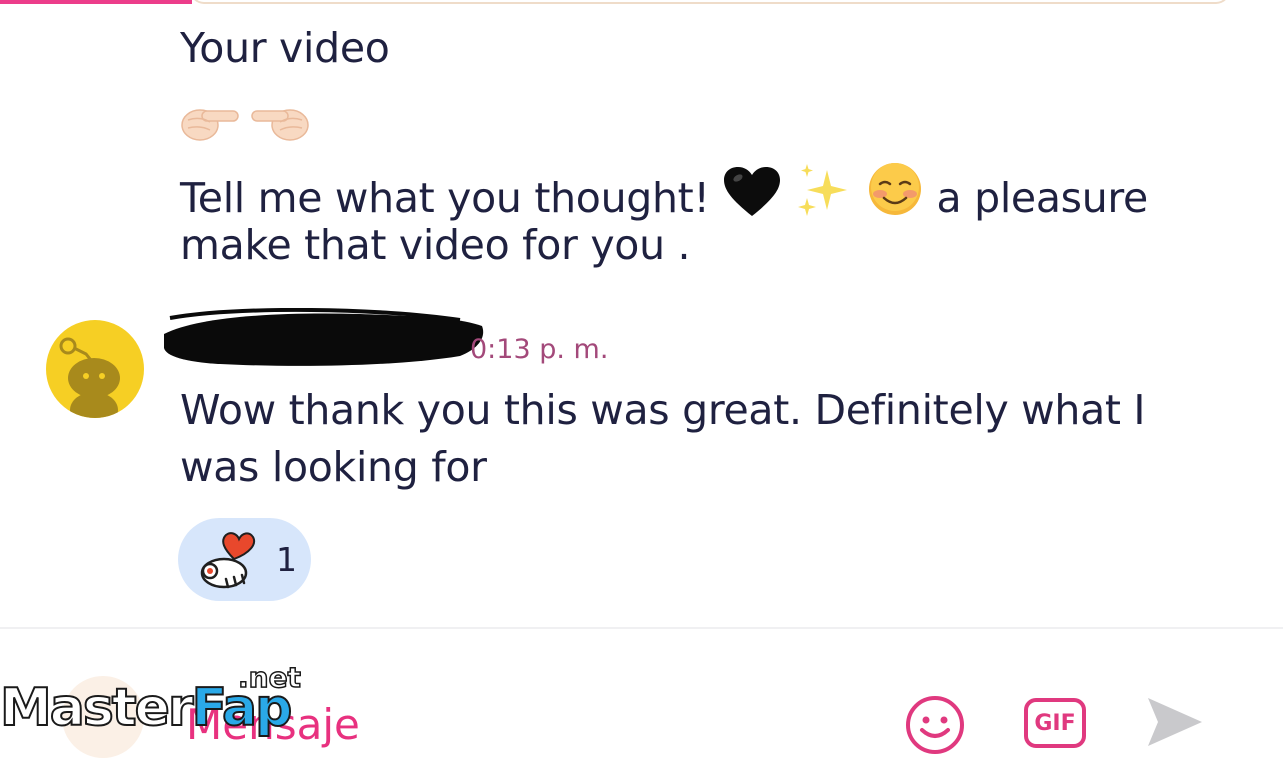  Describe the element at coordinates (823, 190) in the screenshot. I see `sparkles-emoji-icon` at that location.